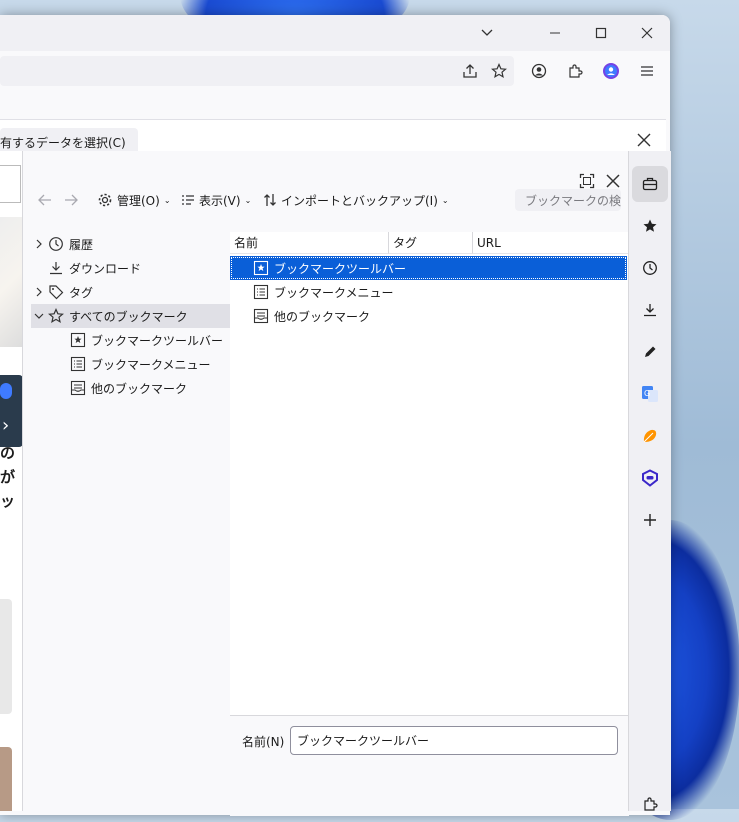 Image resolution: width=739 pixels, height=822 pixels. I want to click on tree-item-label: ブックマークツールバー, so click(157, 340).